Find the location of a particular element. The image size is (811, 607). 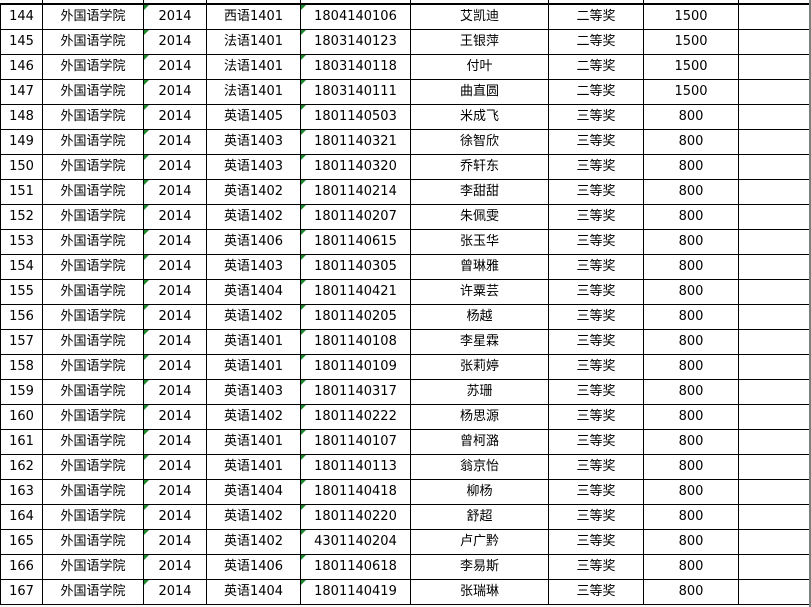

row-number-cell: 154 is located at coordinates (21, 267).